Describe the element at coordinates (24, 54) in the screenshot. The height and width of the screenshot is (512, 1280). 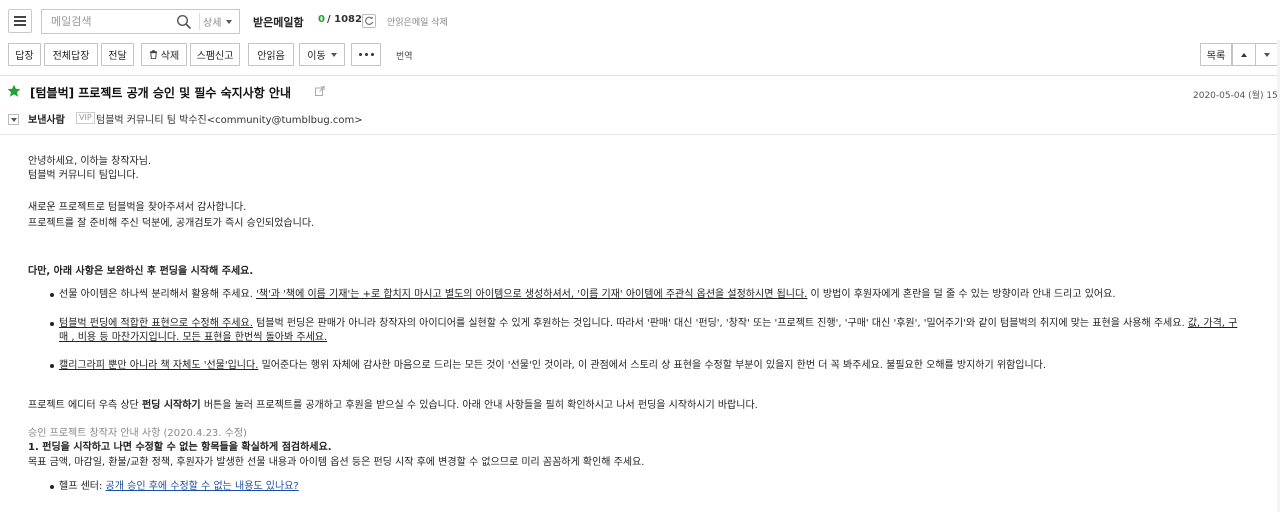
I see `reply-button: 답장` at that location.